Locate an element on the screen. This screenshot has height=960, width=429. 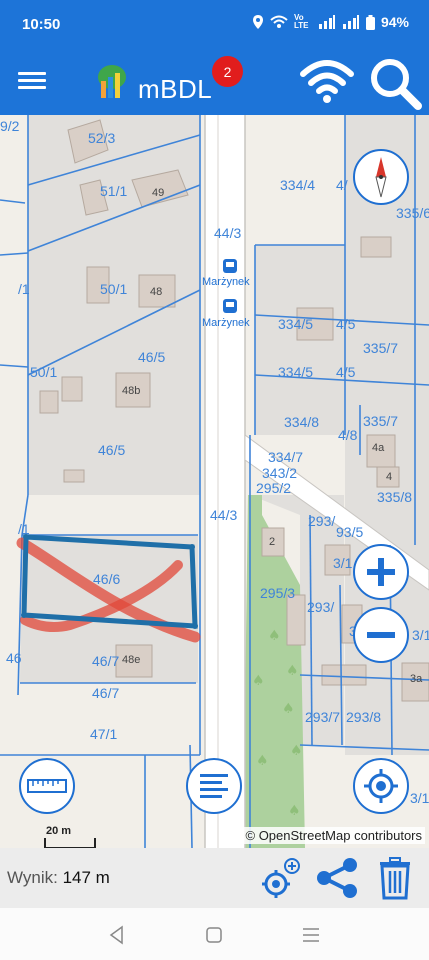
back-icon is located at coordinates (117, 935).